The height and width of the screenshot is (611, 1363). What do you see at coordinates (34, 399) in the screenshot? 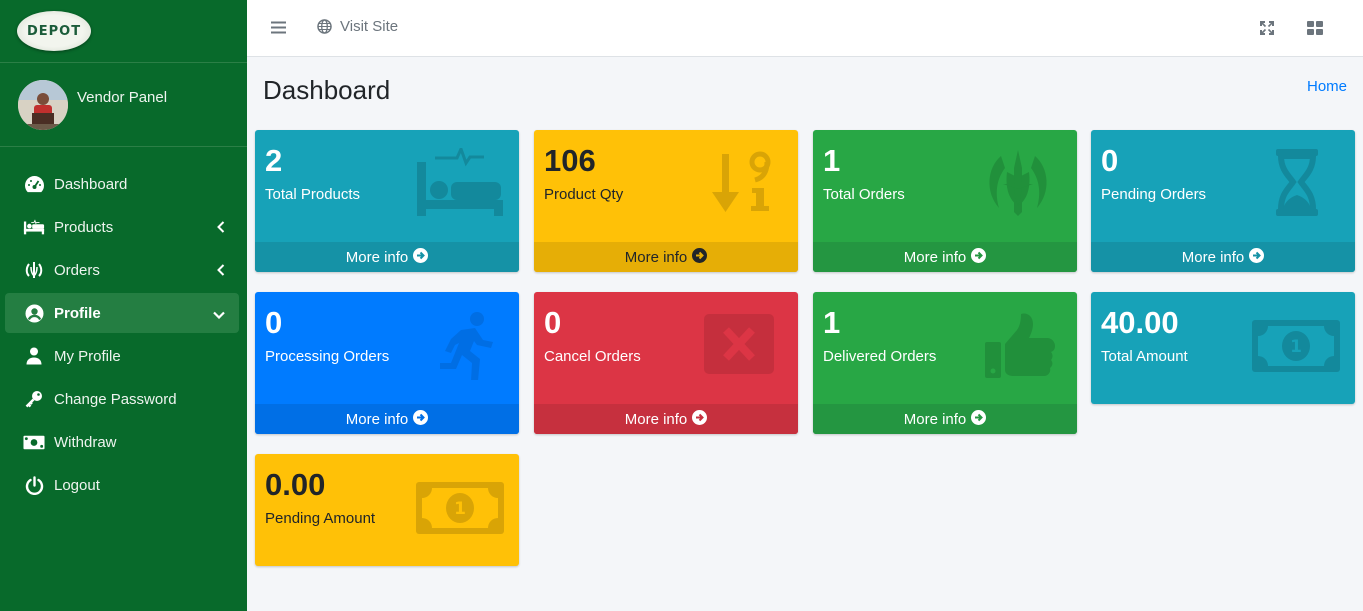
I see `key-icon` at bounding box center [34, 399].